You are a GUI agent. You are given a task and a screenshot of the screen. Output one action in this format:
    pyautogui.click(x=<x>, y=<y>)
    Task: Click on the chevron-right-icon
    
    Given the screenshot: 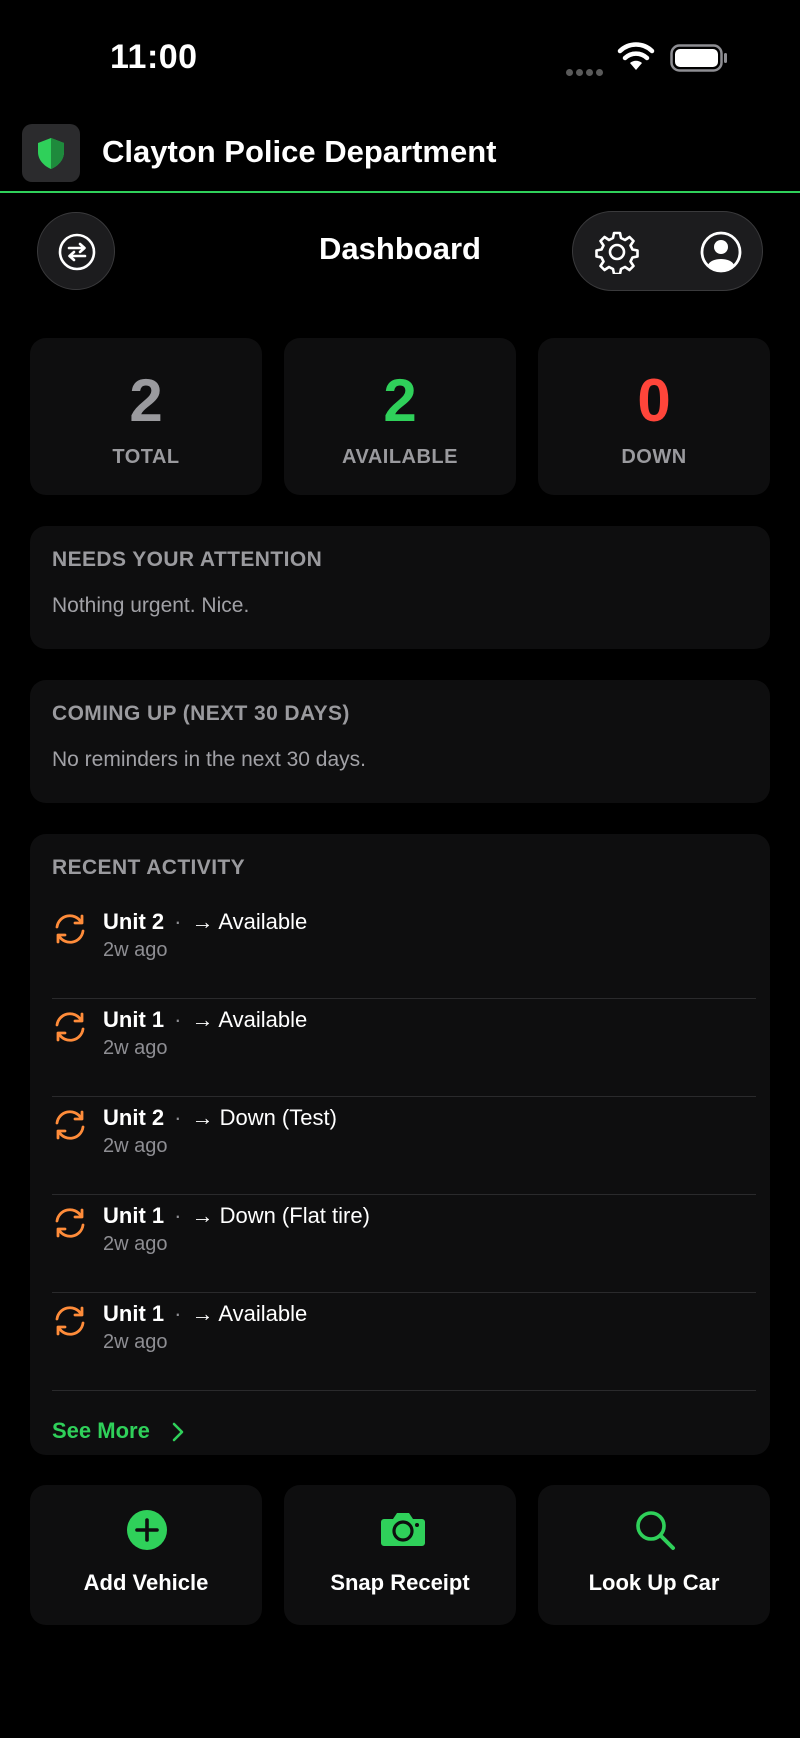 What is the action you would take?
    pyautogui.click(x=178, y=1432)
    